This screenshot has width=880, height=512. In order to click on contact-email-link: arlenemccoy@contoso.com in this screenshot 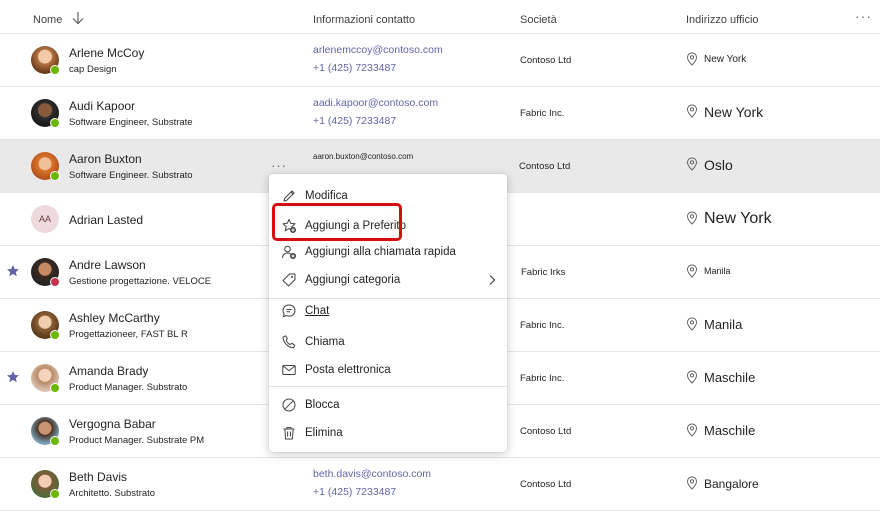, I will do `click(378, 50)`.